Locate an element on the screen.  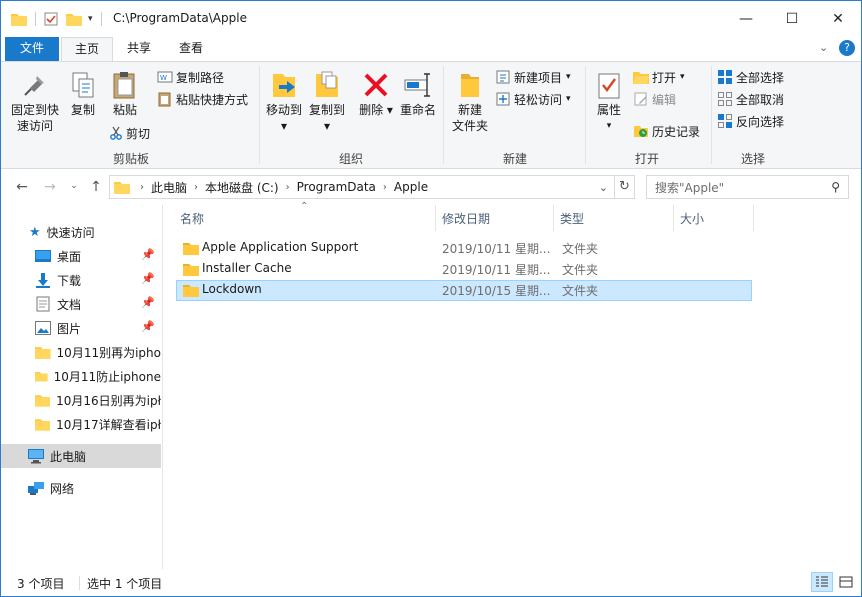
forward-button: → is located at coordinates (50, 188).